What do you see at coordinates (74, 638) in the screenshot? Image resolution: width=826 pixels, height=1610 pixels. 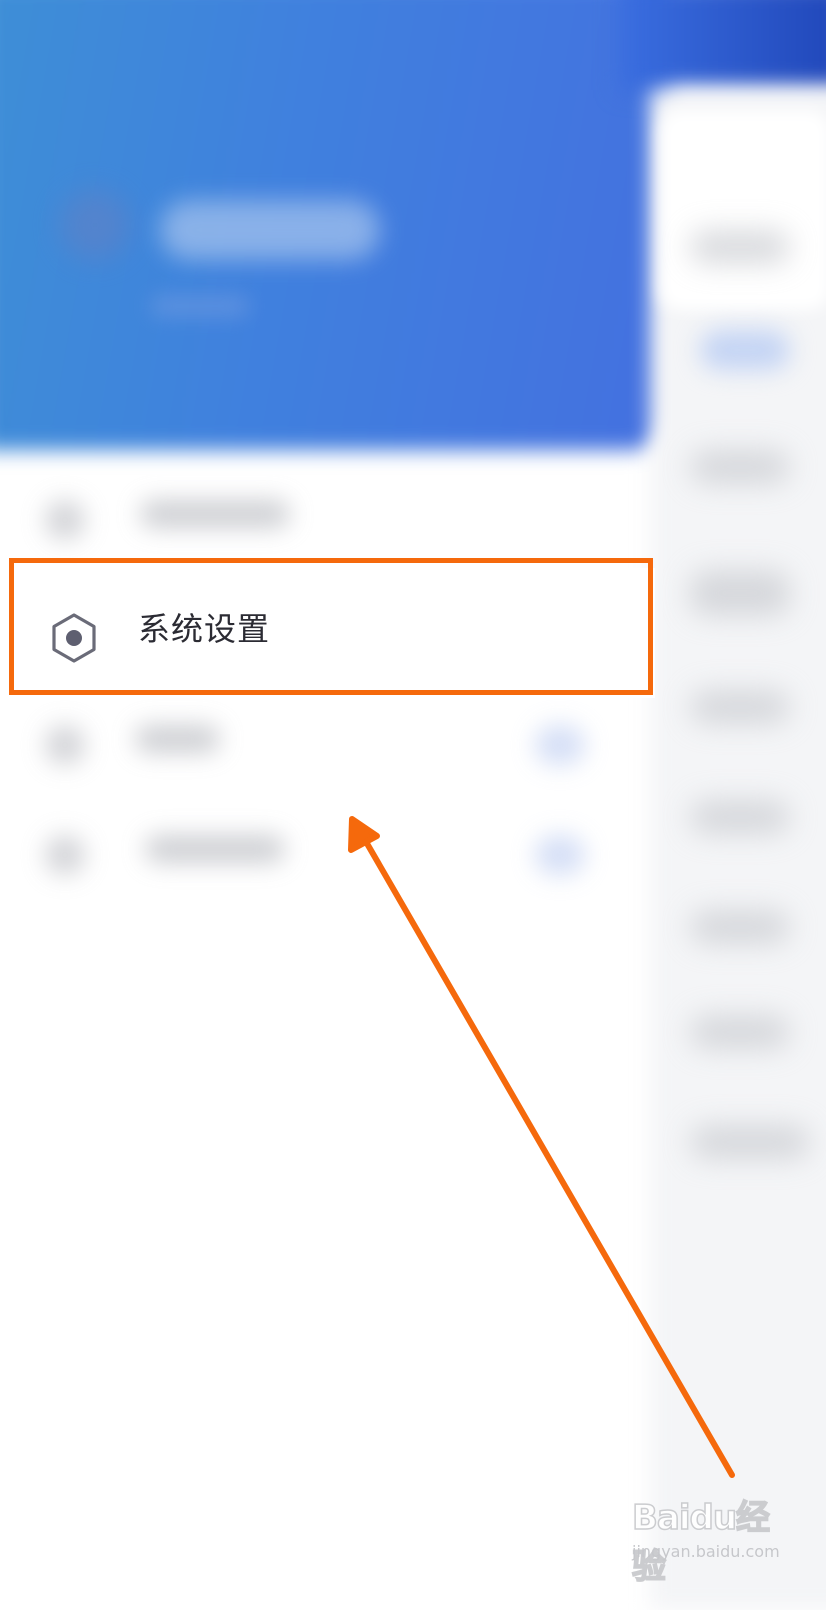 I see `hexagon-gear-icon` at bounding box center [74, 638].